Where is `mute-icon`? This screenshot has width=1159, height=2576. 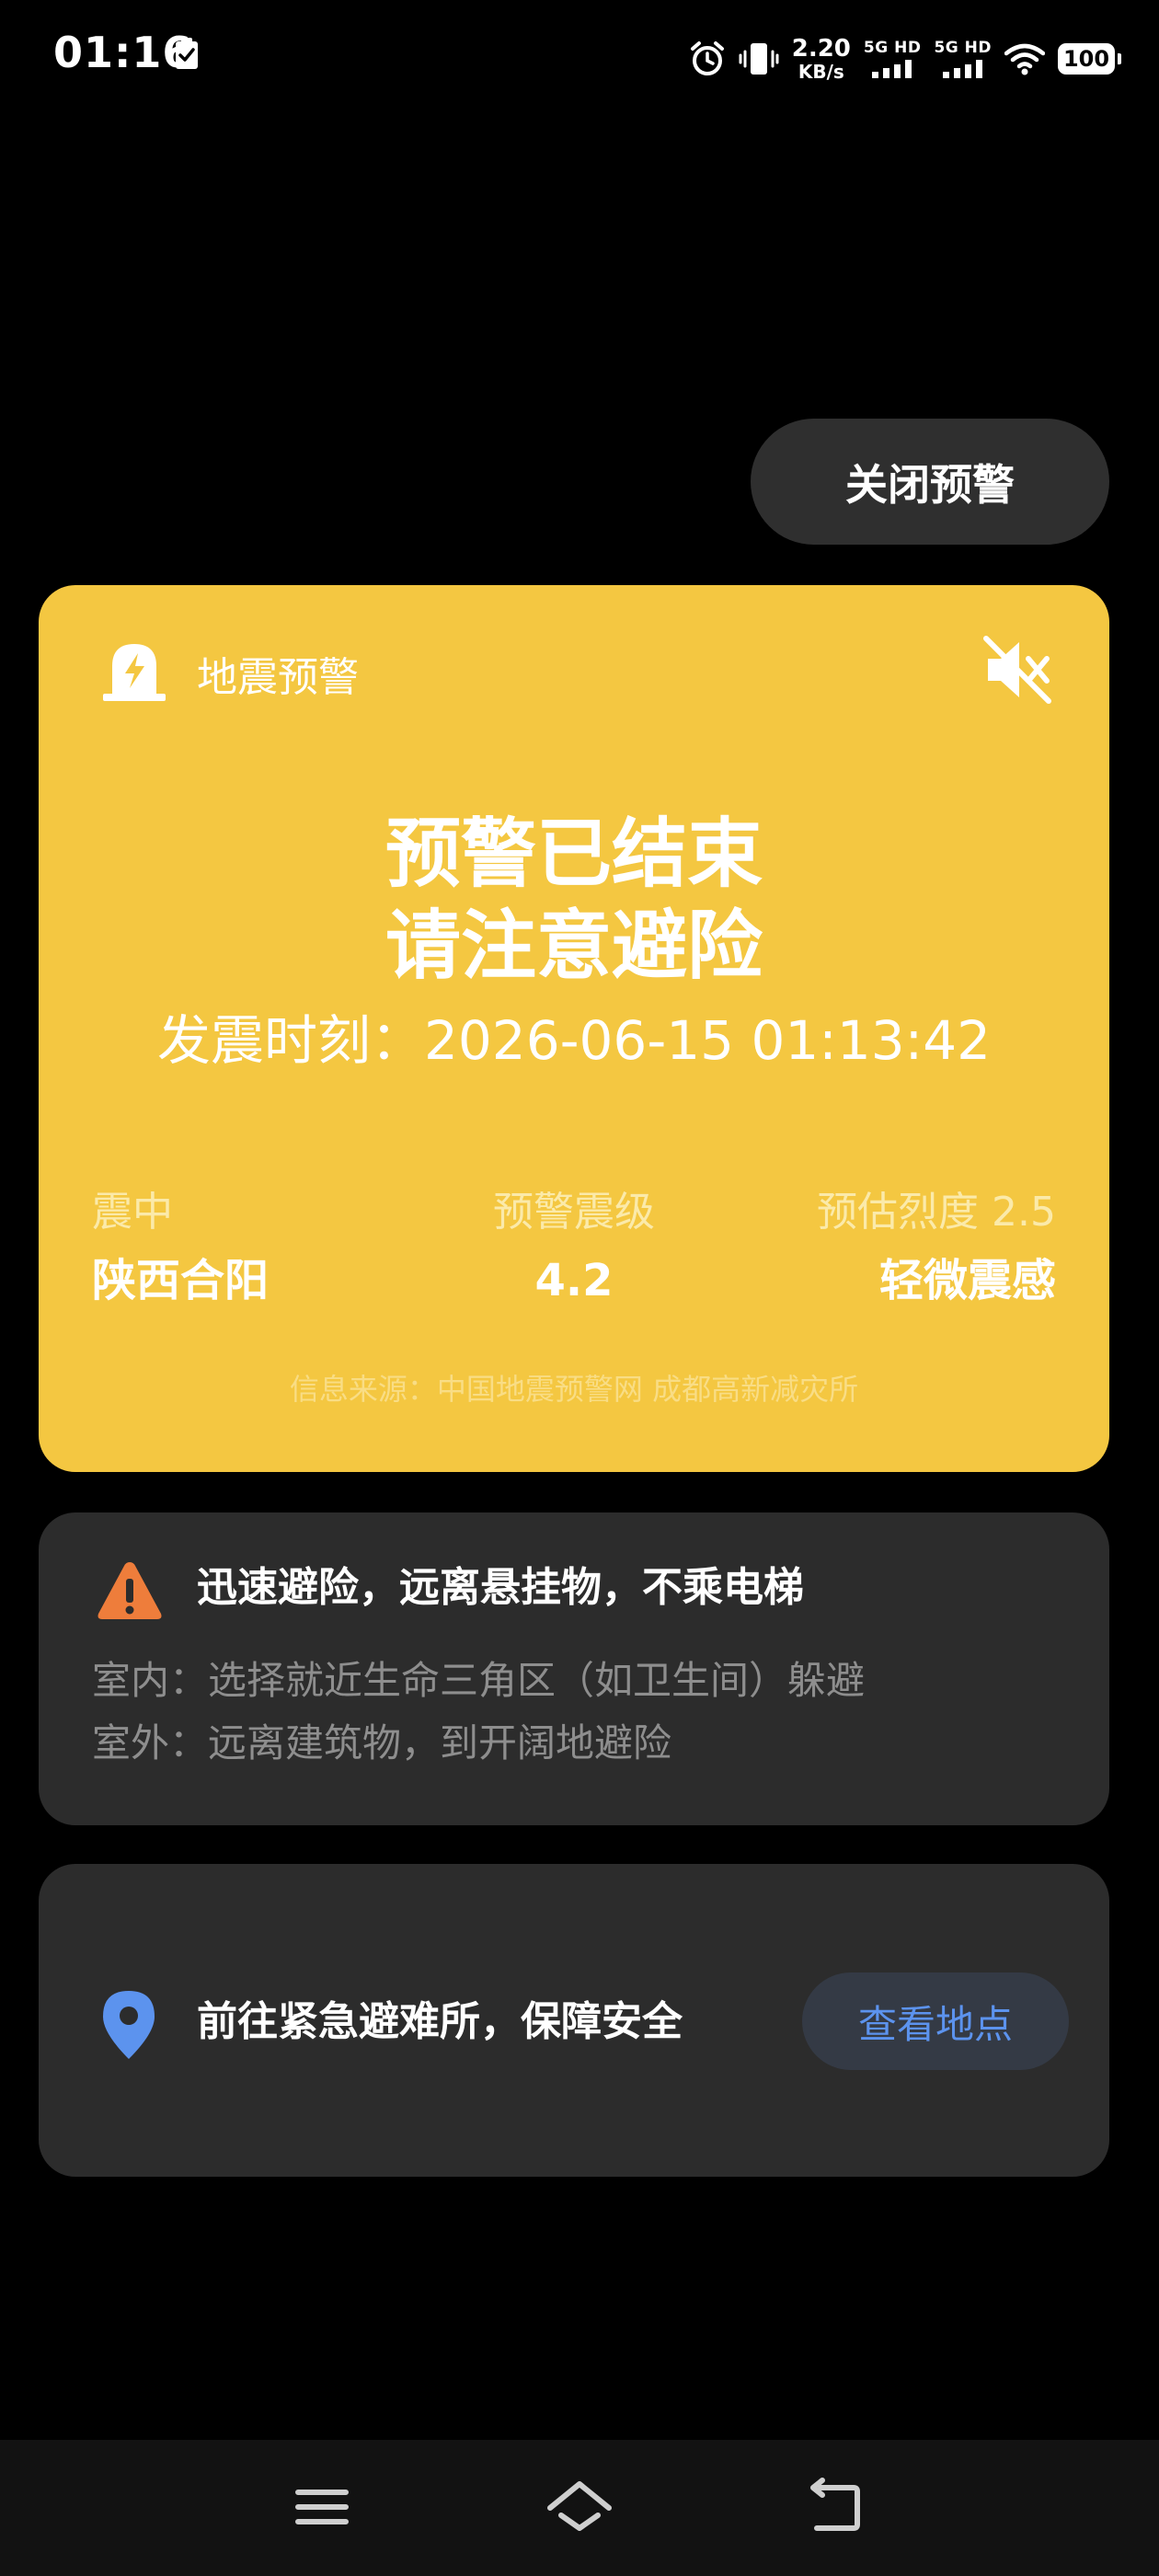 mute-icon is located at coordinates (1017, 670).